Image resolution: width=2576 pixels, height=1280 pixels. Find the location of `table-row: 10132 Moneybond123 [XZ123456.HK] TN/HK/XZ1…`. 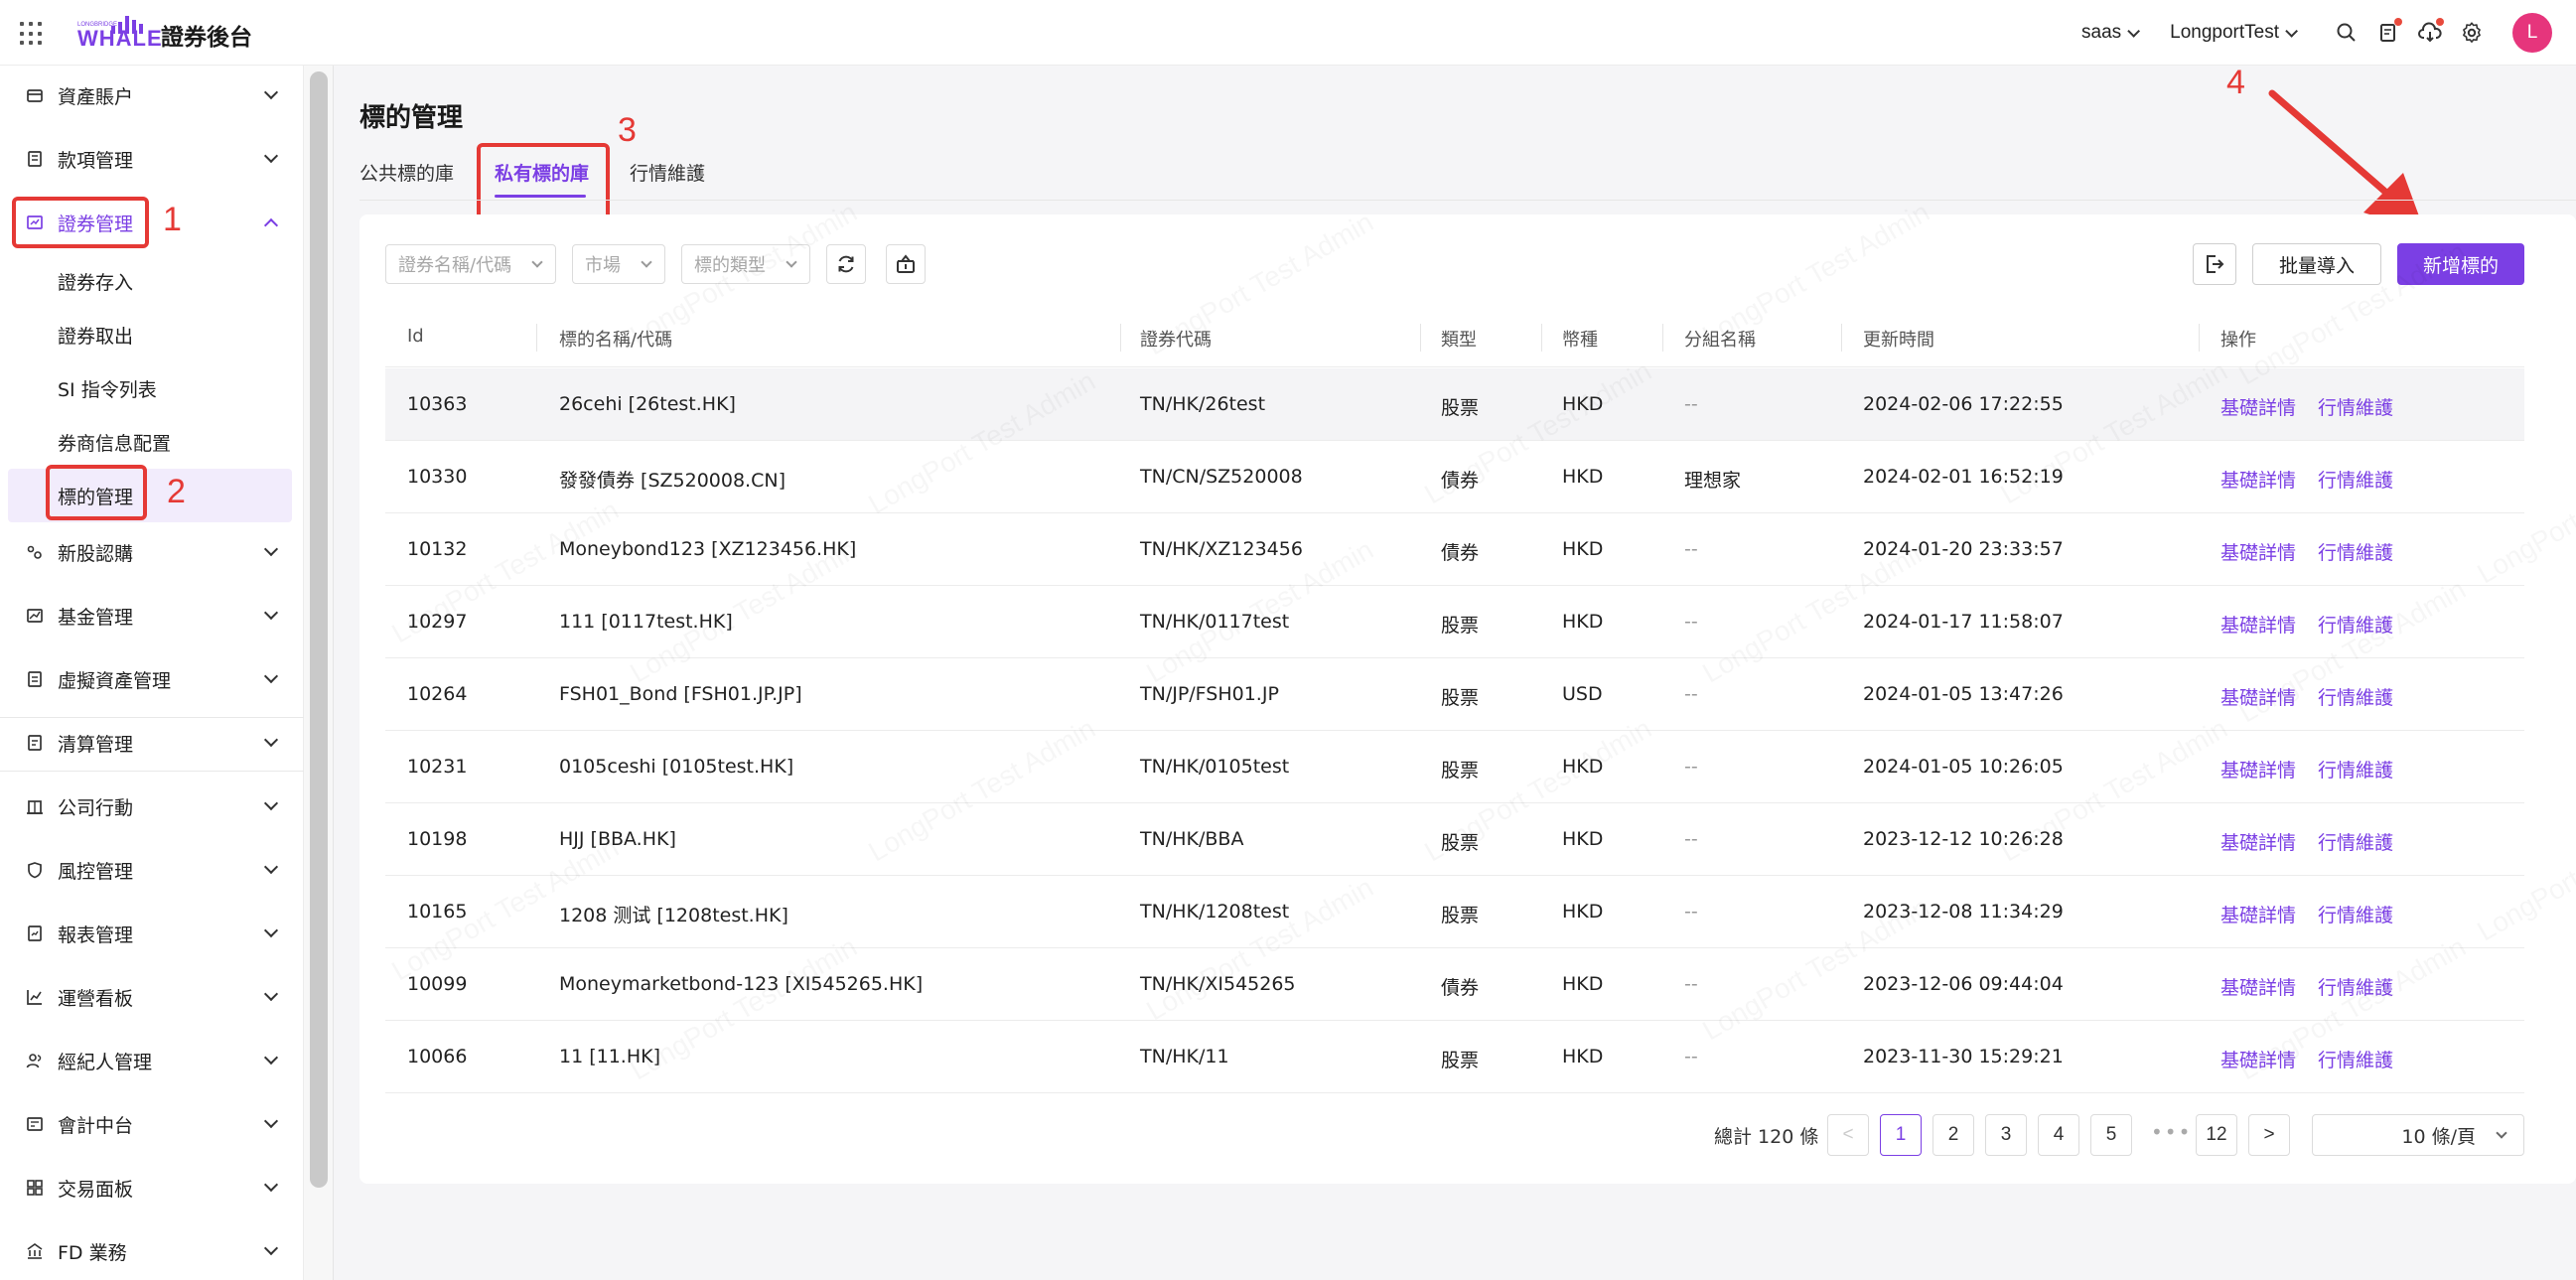

table-row: 10132 Moneybond123 [XZ123456.HK] TN/HK/XZ1… is located at coordinates (1454, 549).